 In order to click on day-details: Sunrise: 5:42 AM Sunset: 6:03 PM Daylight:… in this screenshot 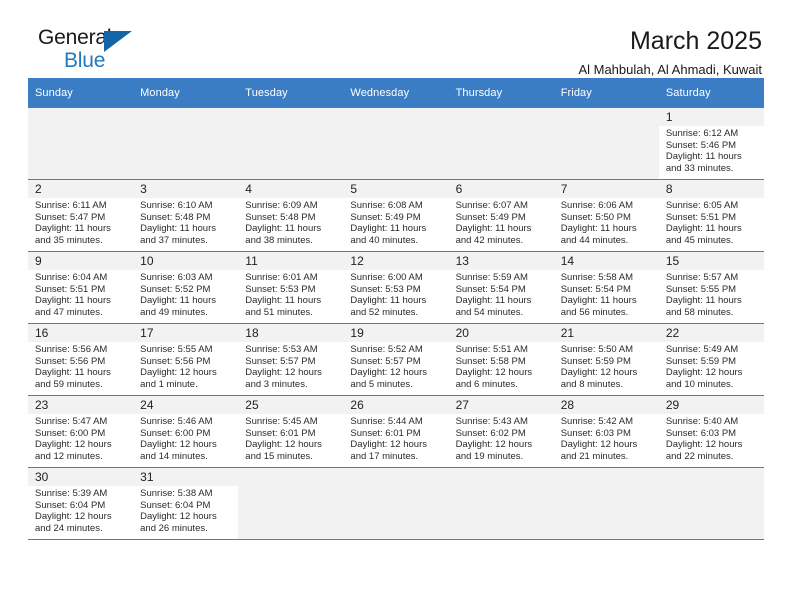, I will do `click(606, 438)`.